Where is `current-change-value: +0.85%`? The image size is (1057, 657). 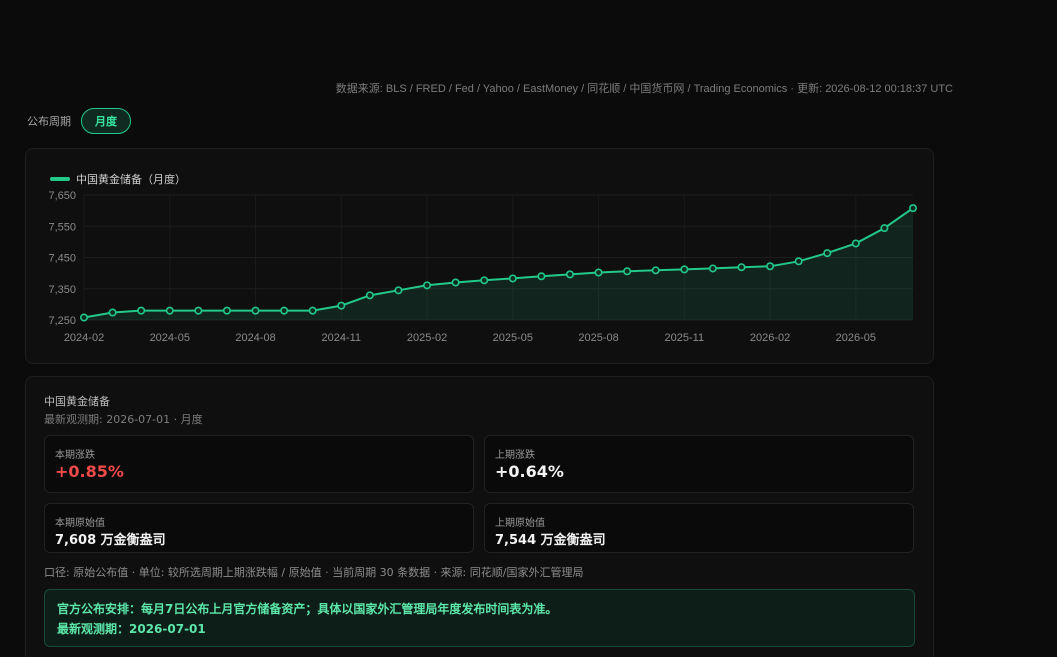
current-change-value: +0.85% is located at coordinates (89, 471).